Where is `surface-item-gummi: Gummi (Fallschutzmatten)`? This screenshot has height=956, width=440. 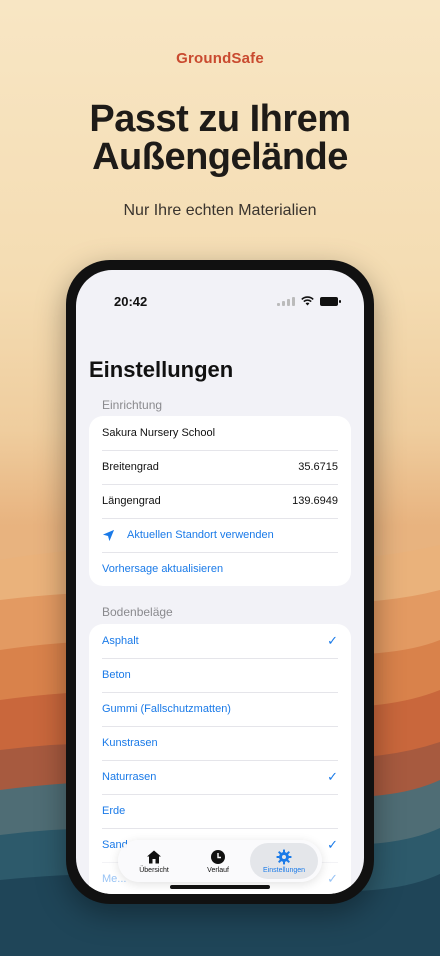 surface-item-gummi: Gummi (Fallschutzmatten) is located at coordinates (220, 709).